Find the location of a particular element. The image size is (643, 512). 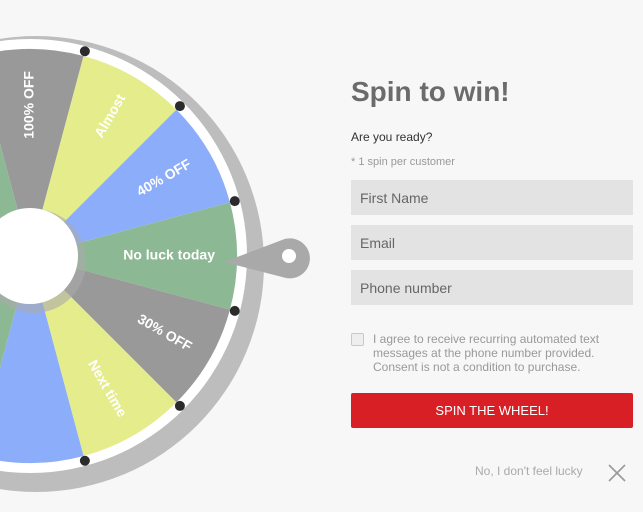

wheel-segment-label: No luck today is located at coordinates (169, 255).